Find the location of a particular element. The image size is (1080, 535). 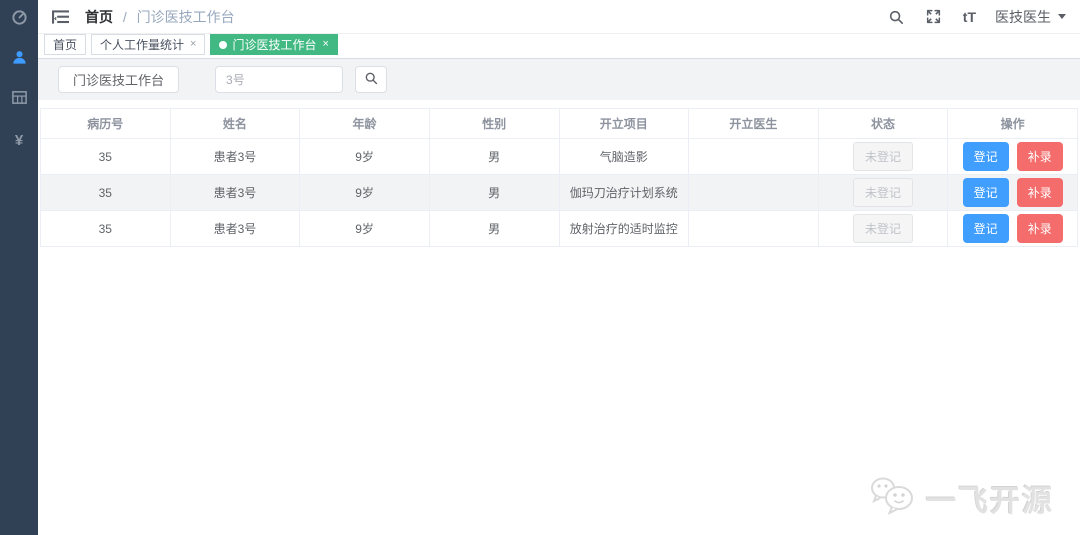

cell-project: 放射治疗的适时监控 is located at coordinates (624, 228).